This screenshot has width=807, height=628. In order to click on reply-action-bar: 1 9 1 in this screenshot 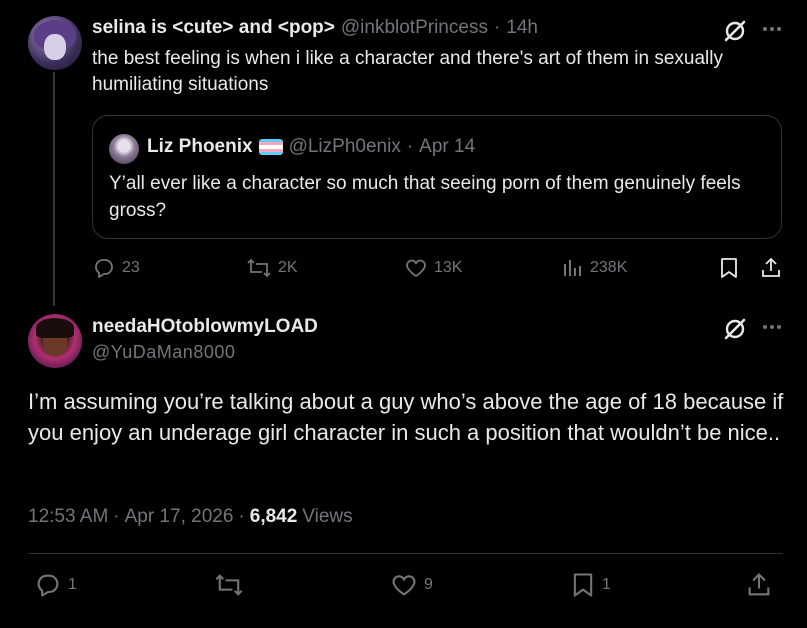, I will do `click(405, 586)`.